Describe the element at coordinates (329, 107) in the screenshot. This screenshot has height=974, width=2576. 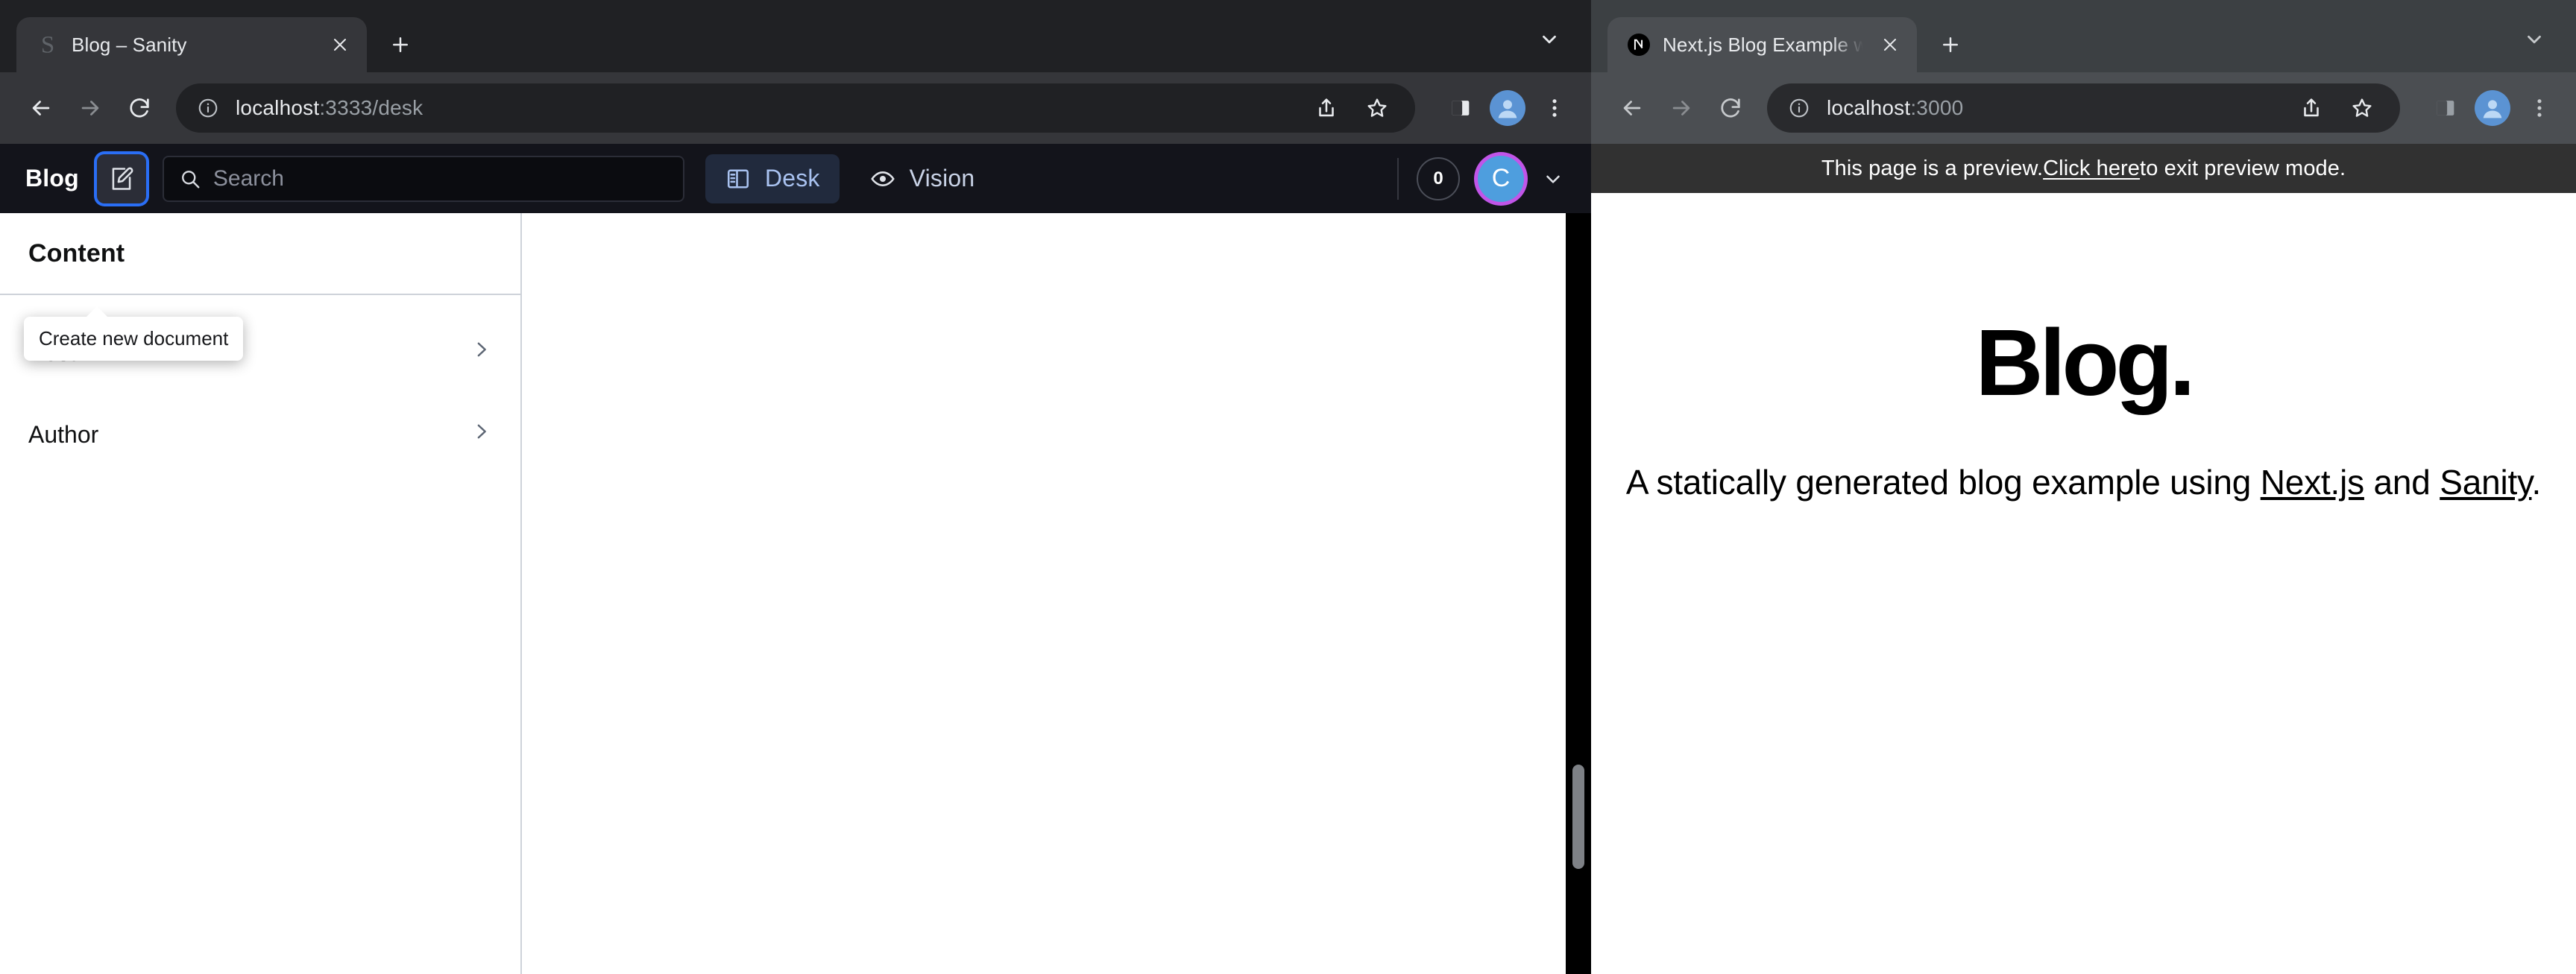
I see `address-bar-url: localhost:3333/desk` at that location.